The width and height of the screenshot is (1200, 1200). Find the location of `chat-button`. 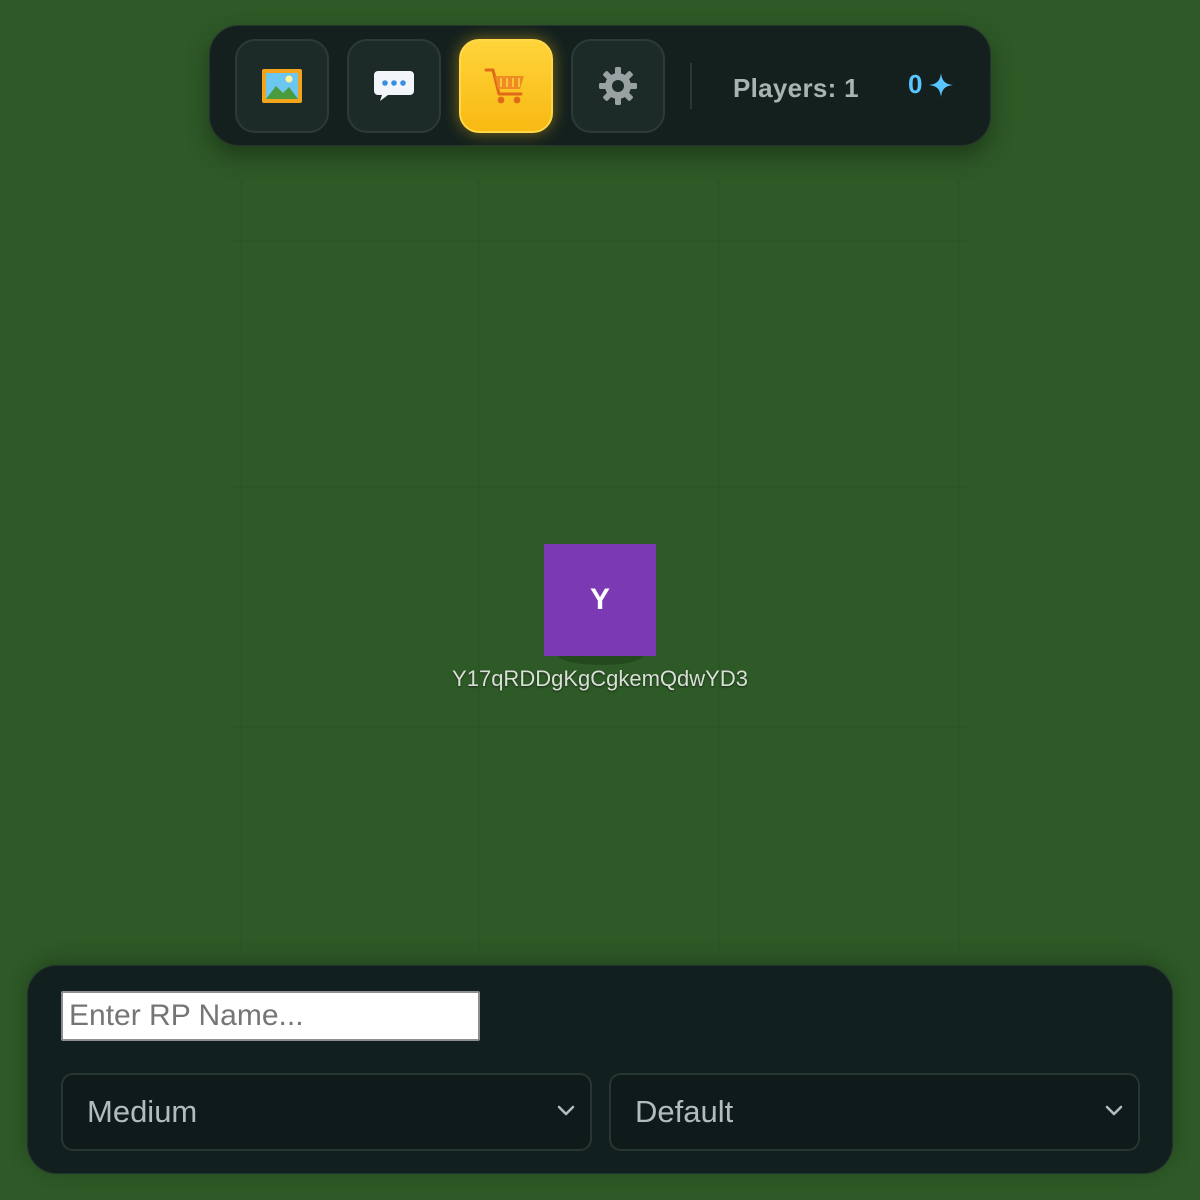

chat-button is located at coordinates (394, 86).